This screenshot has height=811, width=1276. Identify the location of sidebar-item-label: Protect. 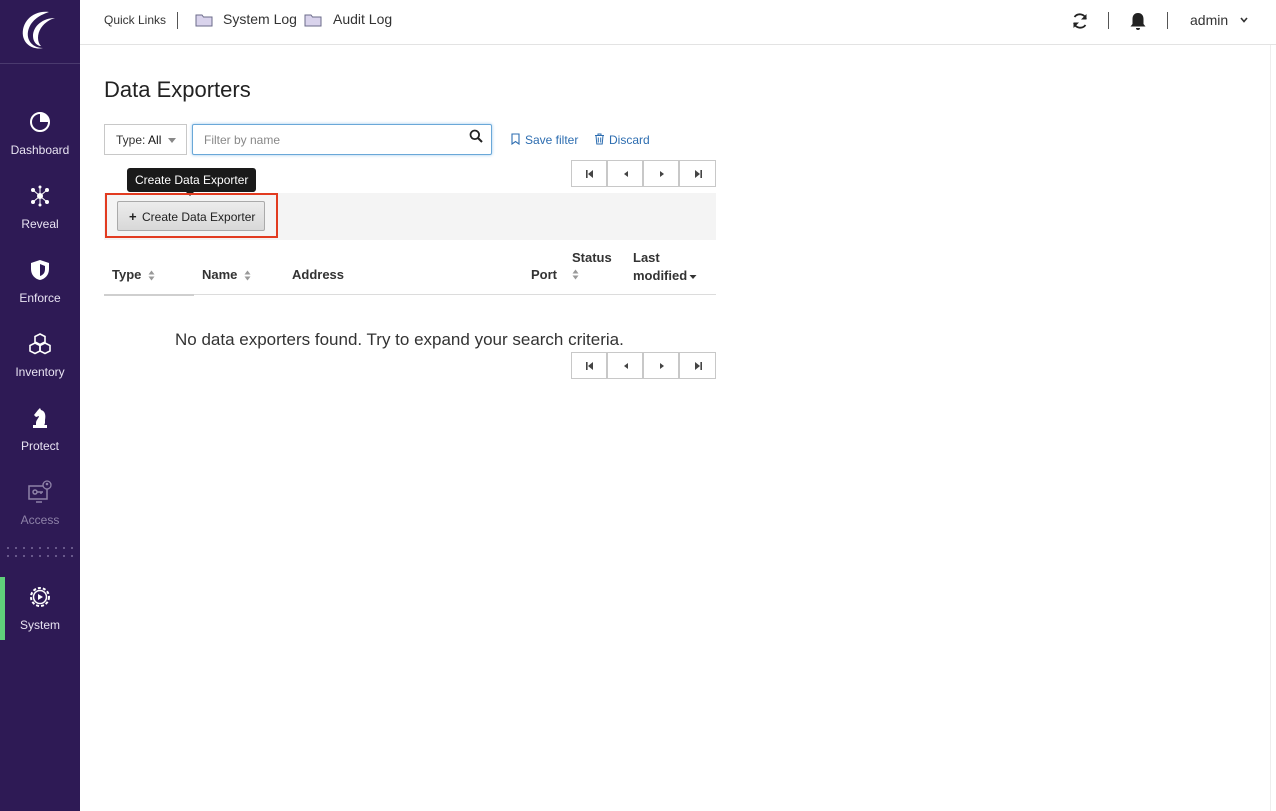
(39, 446).